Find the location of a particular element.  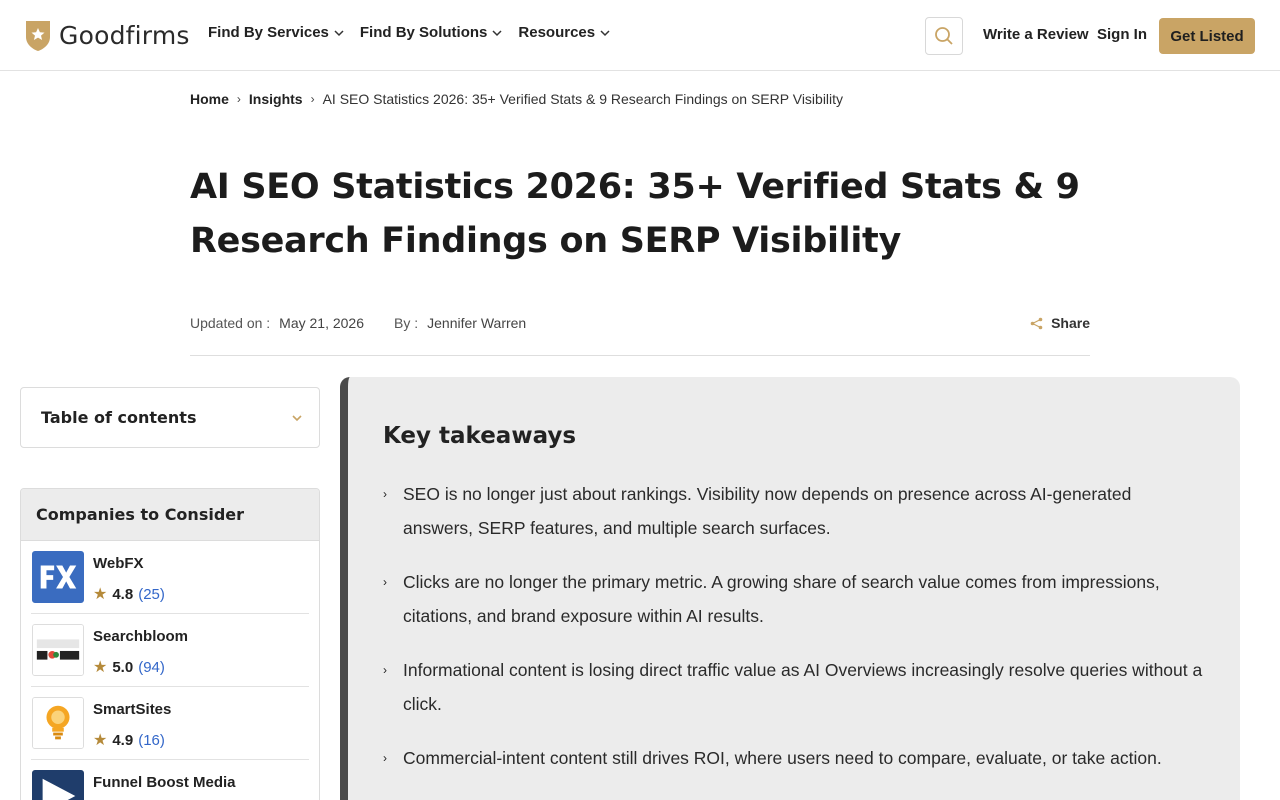

share-icon is located at coordinates (1036, 323).